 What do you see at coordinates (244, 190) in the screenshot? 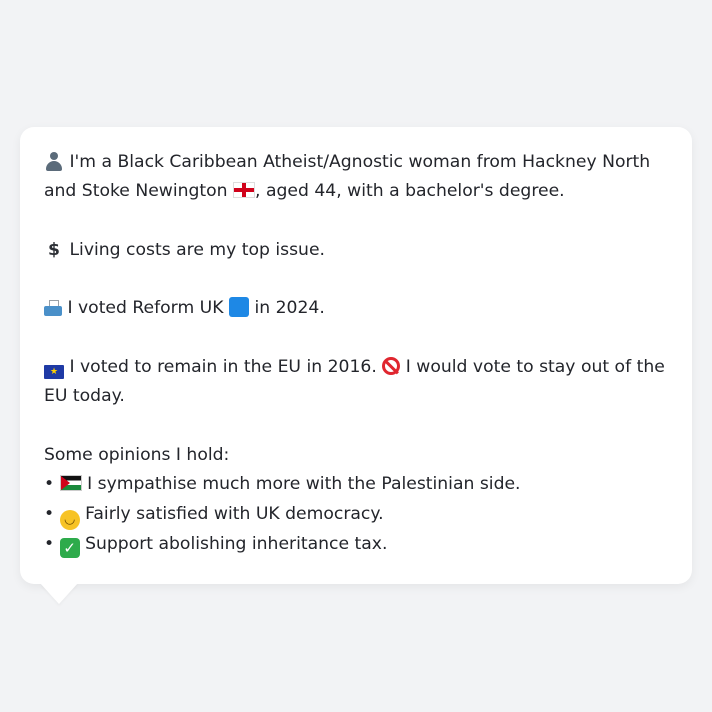
I see `england-flag-icon` at bounding box center [244, 190].